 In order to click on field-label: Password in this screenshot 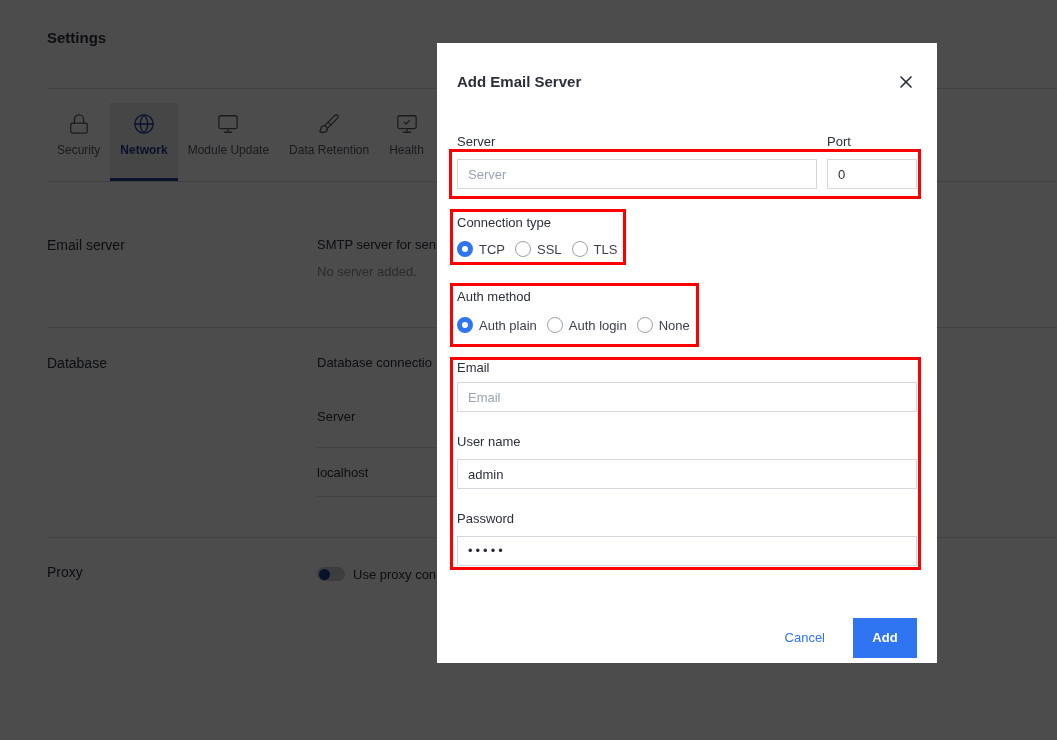, I will do `click(486, 519)`.